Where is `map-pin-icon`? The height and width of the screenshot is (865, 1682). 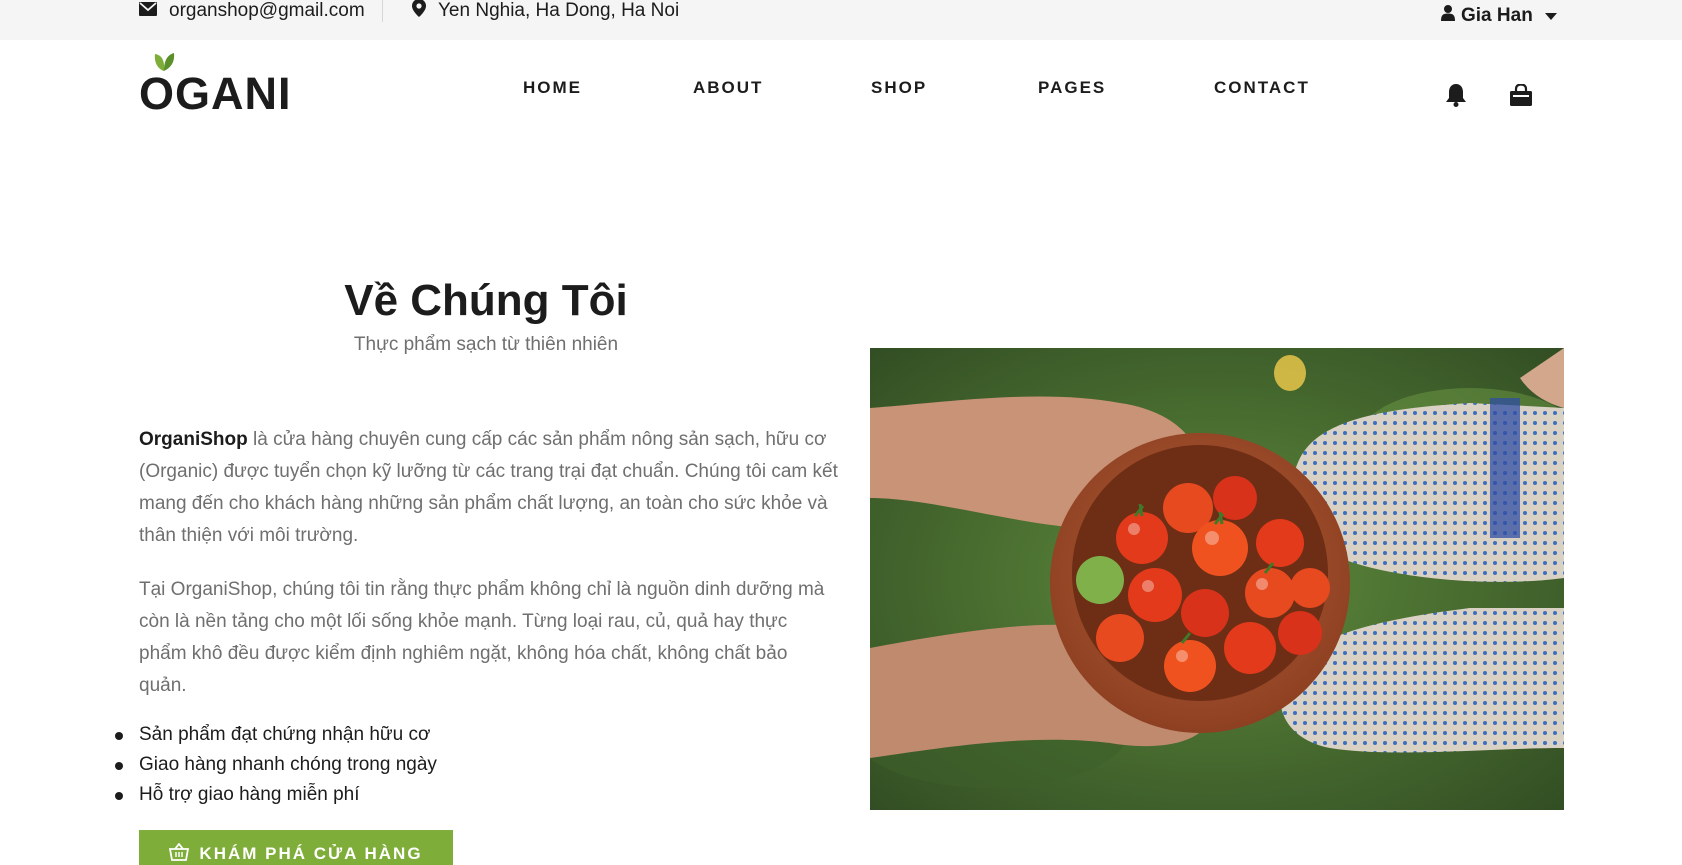 map-pin-icon is located at coordinates (419, 11).